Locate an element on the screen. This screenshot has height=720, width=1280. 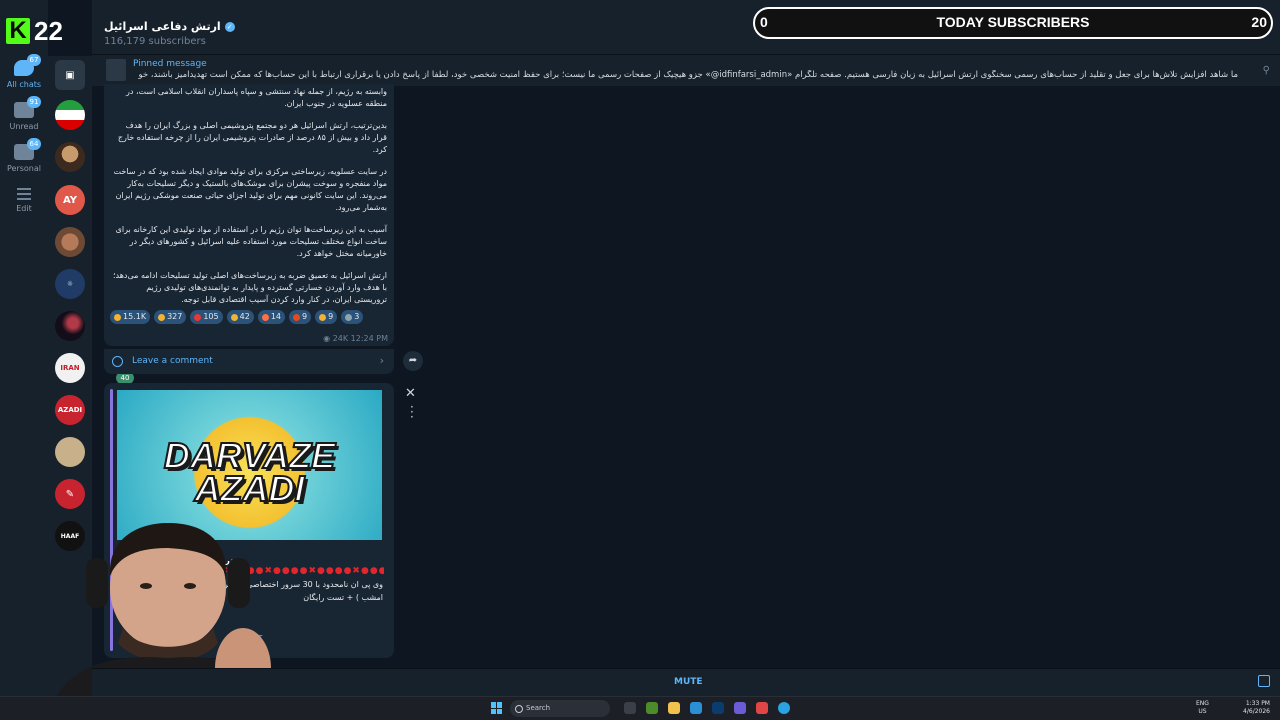
folder-unread: 91 Unread is located at coordinates (24, 119).